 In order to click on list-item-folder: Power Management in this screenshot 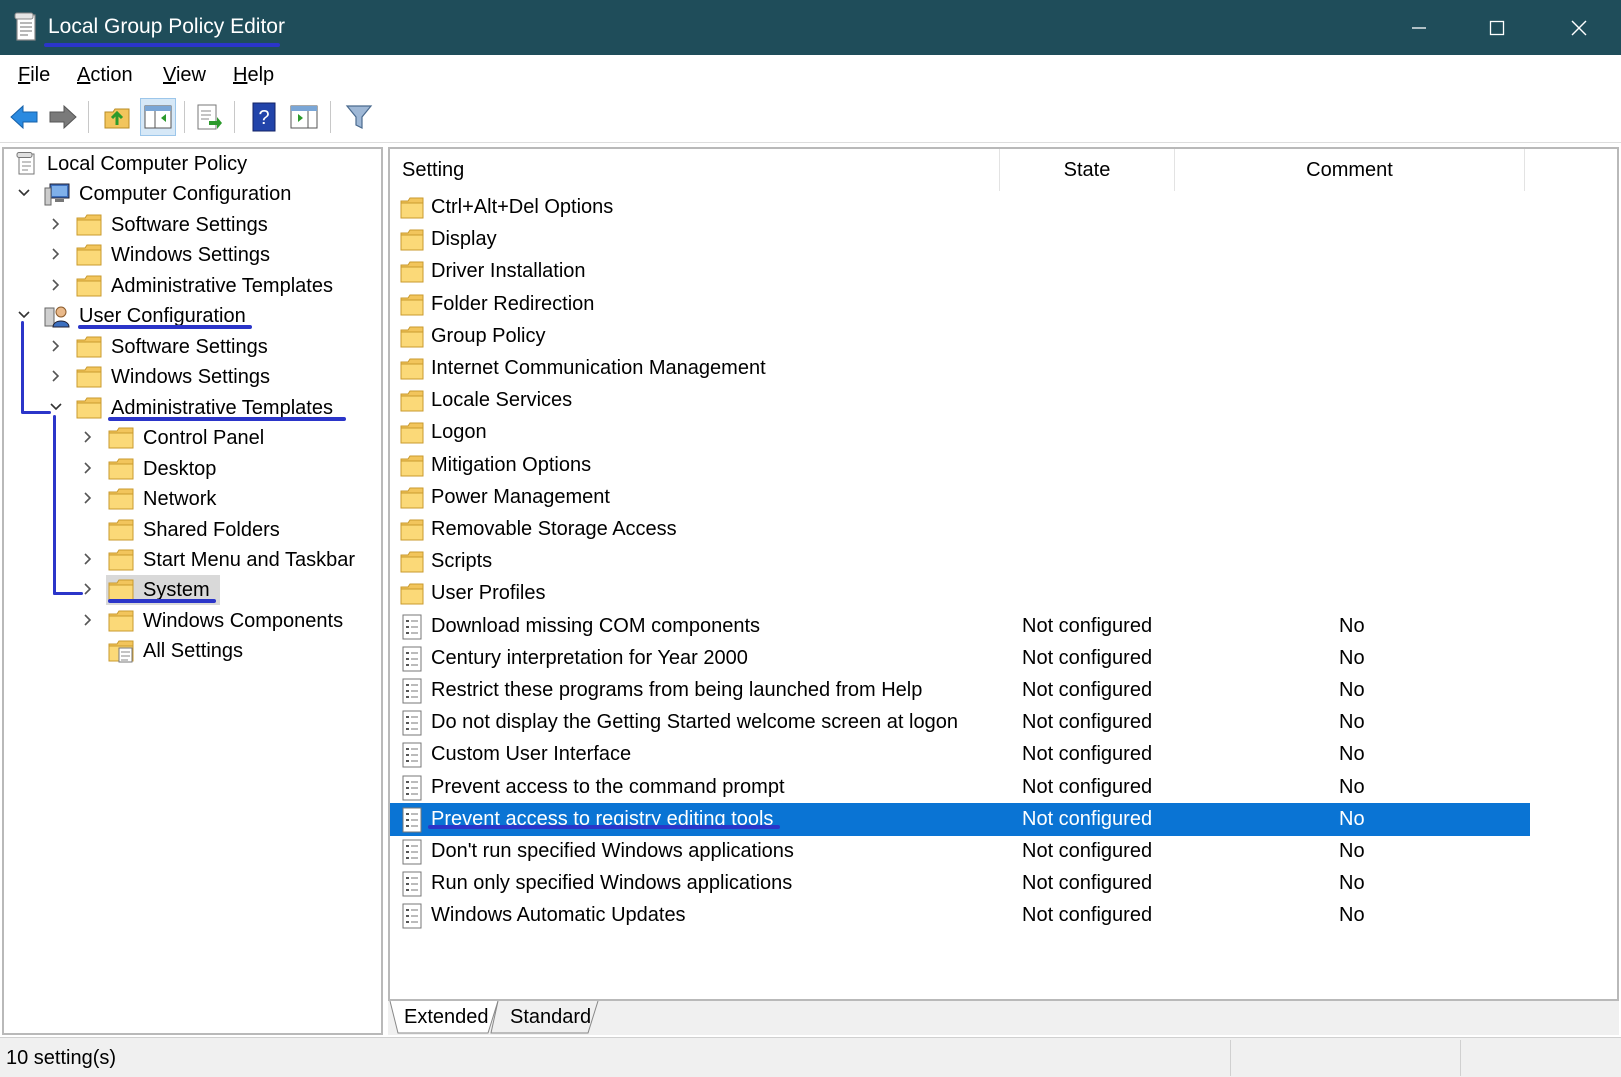, I will do `click(960, 497)`.